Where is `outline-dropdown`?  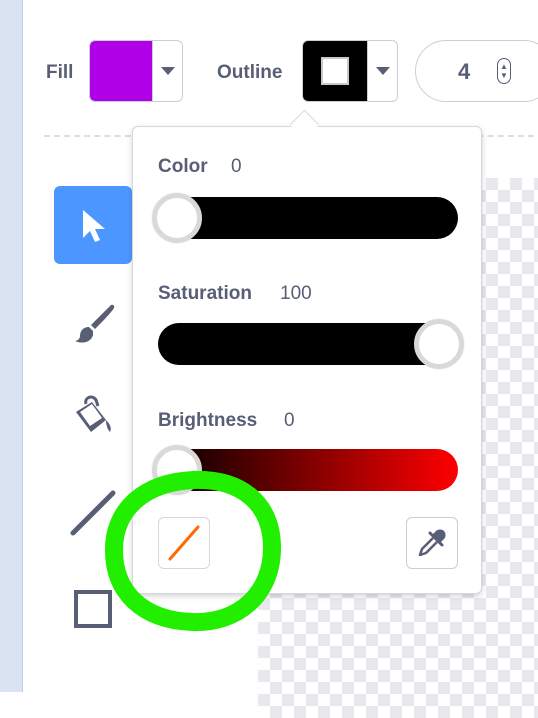 outline-dropdown is located at coordinates (382, 71).